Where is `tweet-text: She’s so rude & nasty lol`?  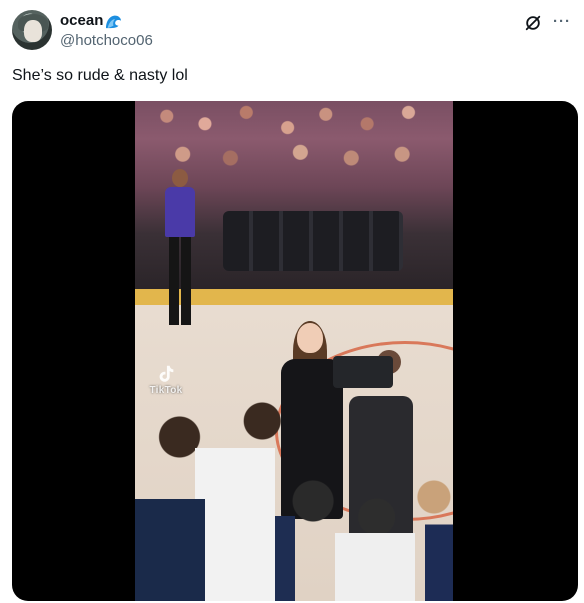 tweet-text: She’s so rude & nasty lol is located at coordinates (100, 75).